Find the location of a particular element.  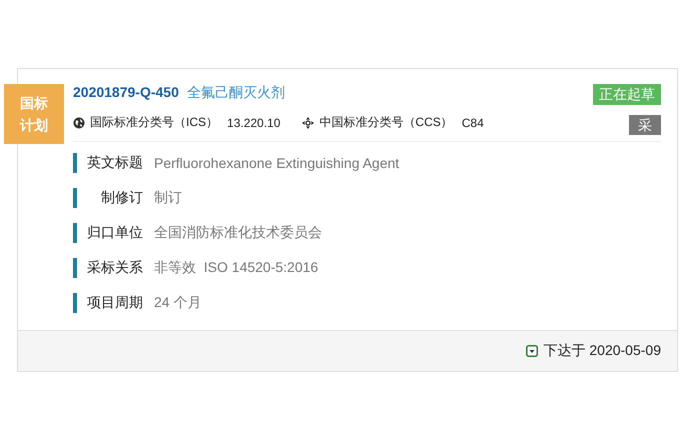

detail-label: 采标关系 is located at coordinates (114, 267).